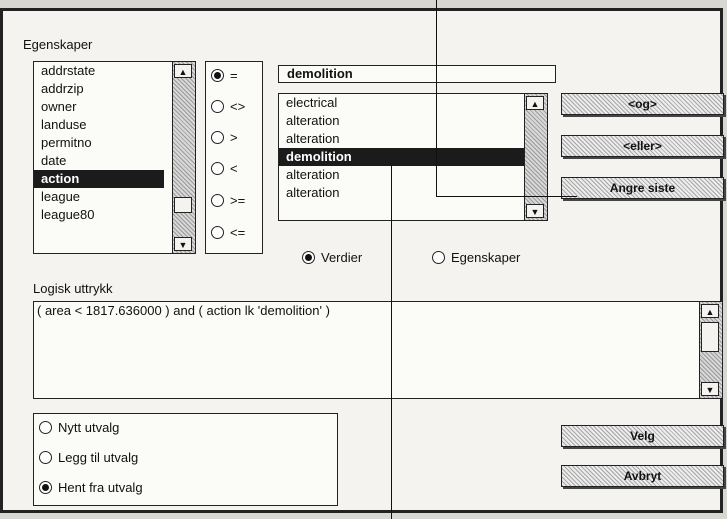  Describe the element at coordinates (642, 146) in the screenshot. I see `or-button: <eller>` at that location.